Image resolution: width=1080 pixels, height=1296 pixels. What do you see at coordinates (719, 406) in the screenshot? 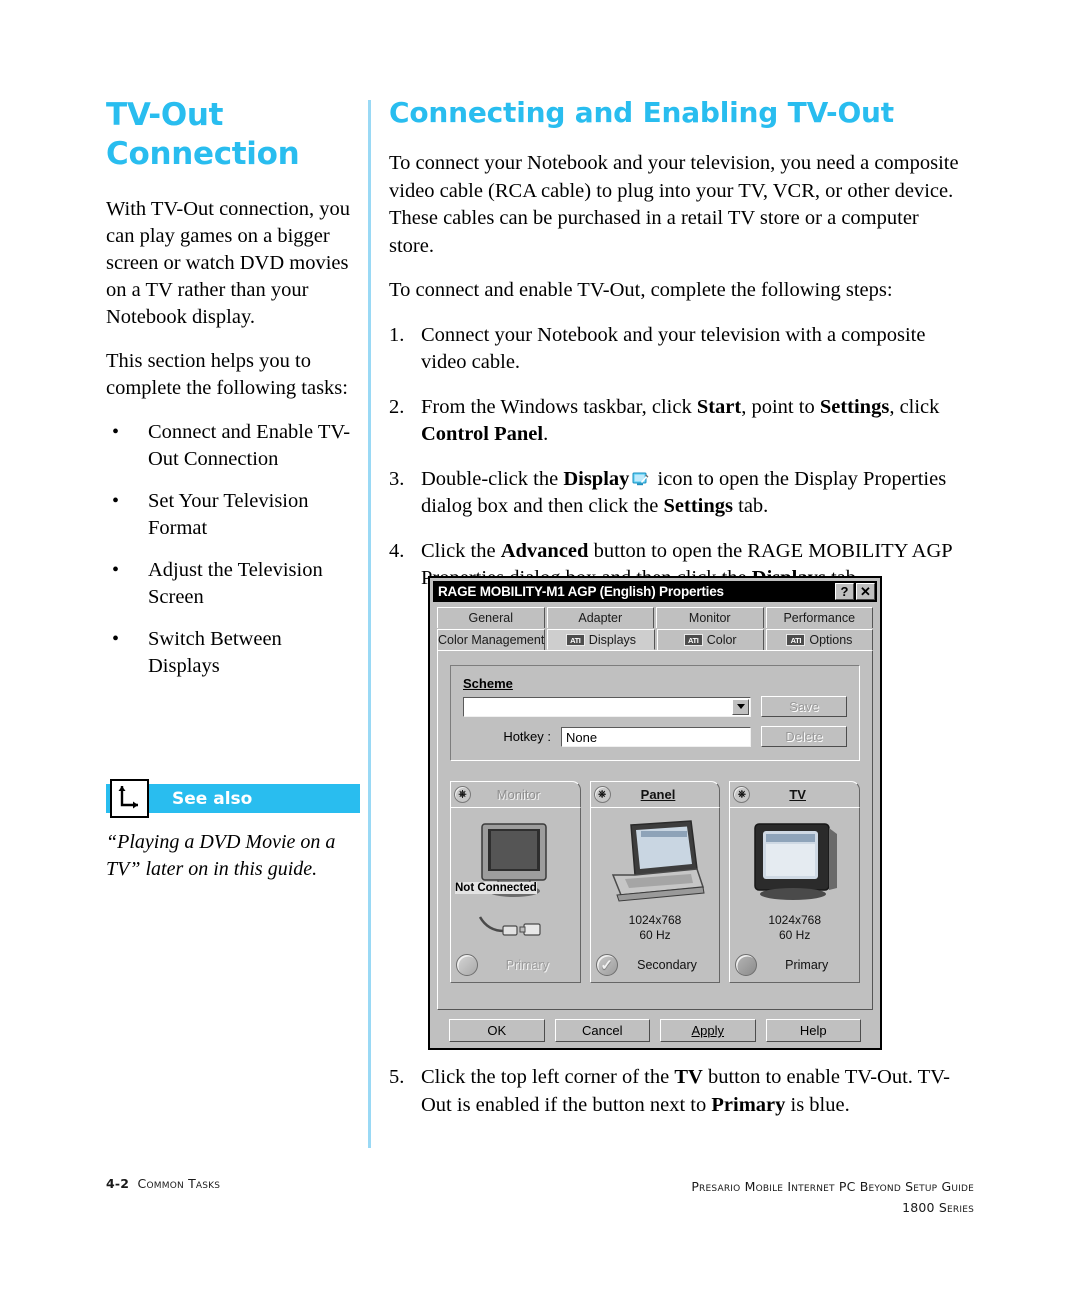
I see `ui-term-start: Start` at bounding box center [719, 406].